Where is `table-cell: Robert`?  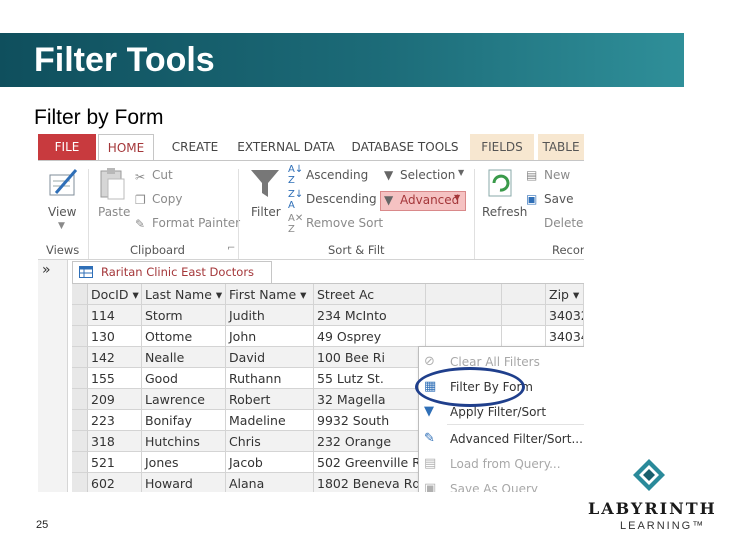 table-cell: Robert is located at coordinates (270, 399).